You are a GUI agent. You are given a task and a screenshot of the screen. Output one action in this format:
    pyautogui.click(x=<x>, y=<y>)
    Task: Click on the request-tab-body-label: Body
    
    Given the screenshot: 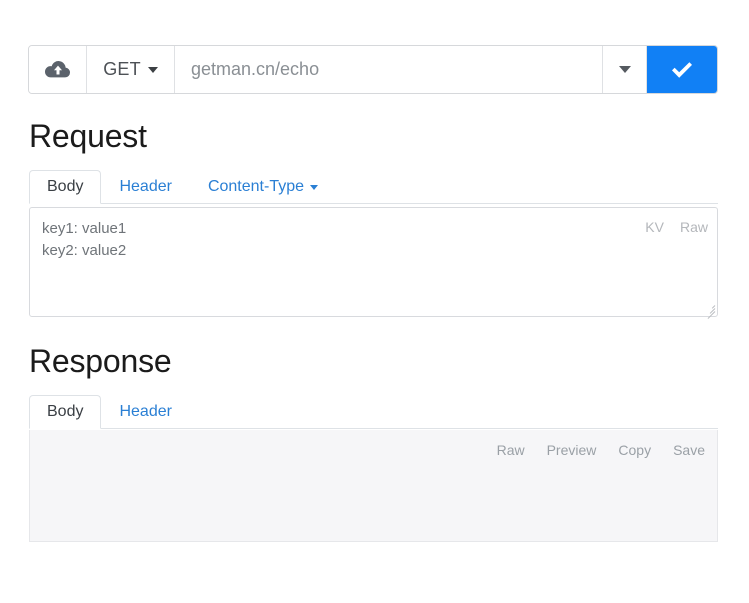 What is the action you would take?
    pyautogui.click(x=65, y=186)
    